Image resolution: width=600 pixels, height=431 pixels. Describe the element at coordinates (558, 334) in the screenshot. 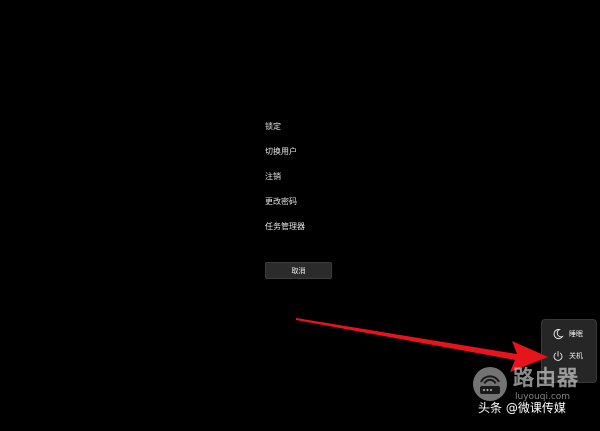

I see `moon-icon` at that location.